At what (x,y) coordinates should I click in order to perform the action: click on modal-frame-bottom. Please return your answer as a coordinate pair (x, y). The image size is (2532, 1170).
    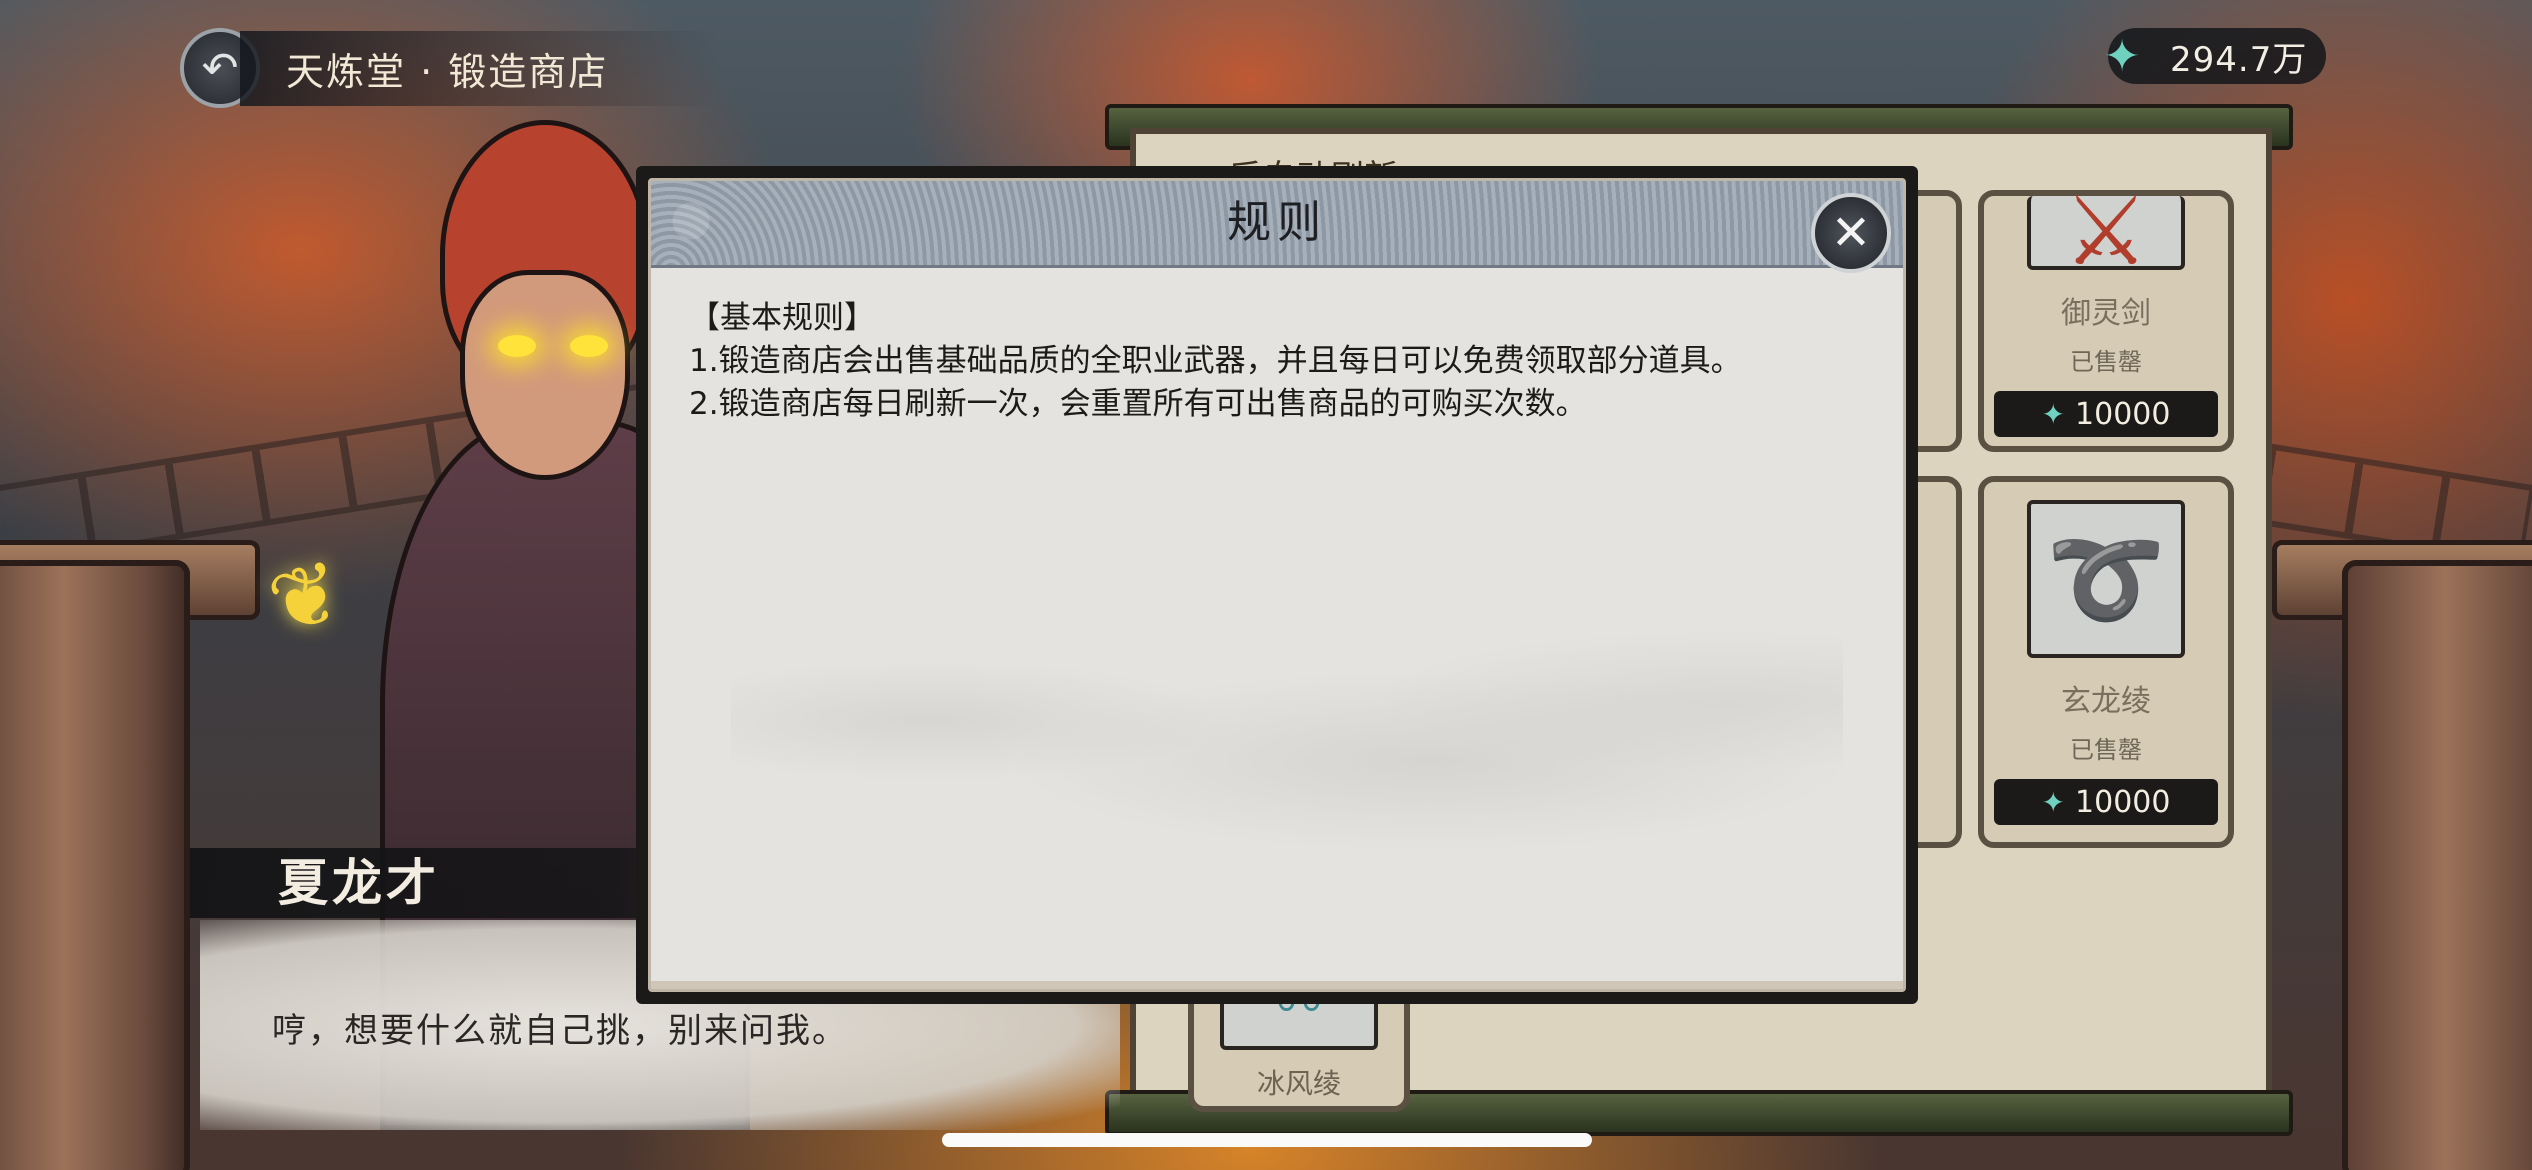
    Looking at the image, I should click on (1277, 985).